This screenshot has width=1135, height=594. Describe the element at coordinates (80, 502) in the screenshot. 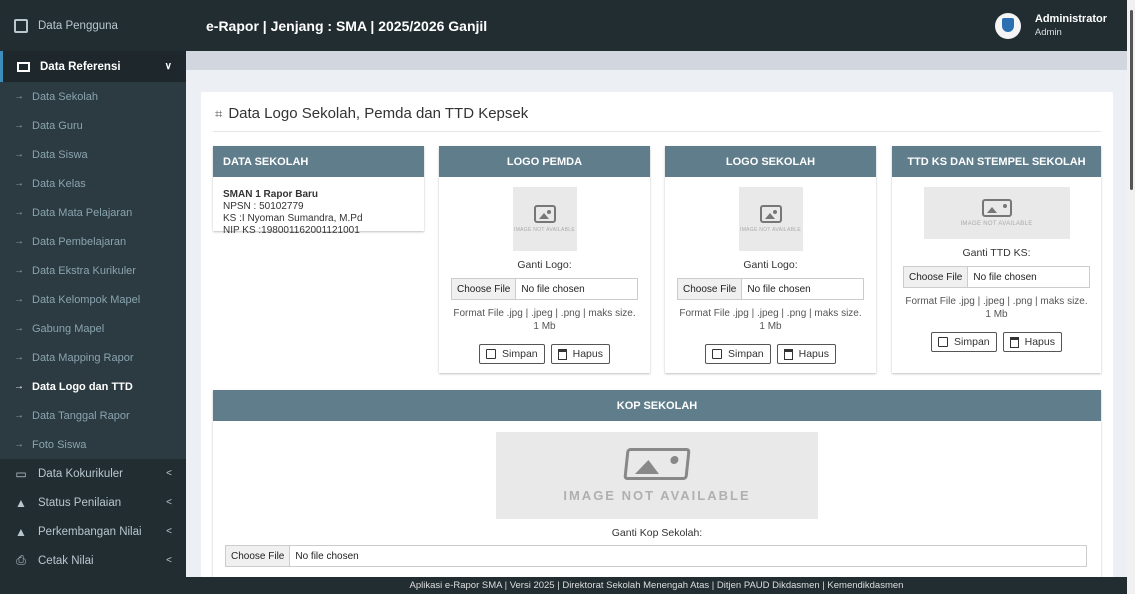

I see `sidebar-menu-label: Status Penilaian` at that location.